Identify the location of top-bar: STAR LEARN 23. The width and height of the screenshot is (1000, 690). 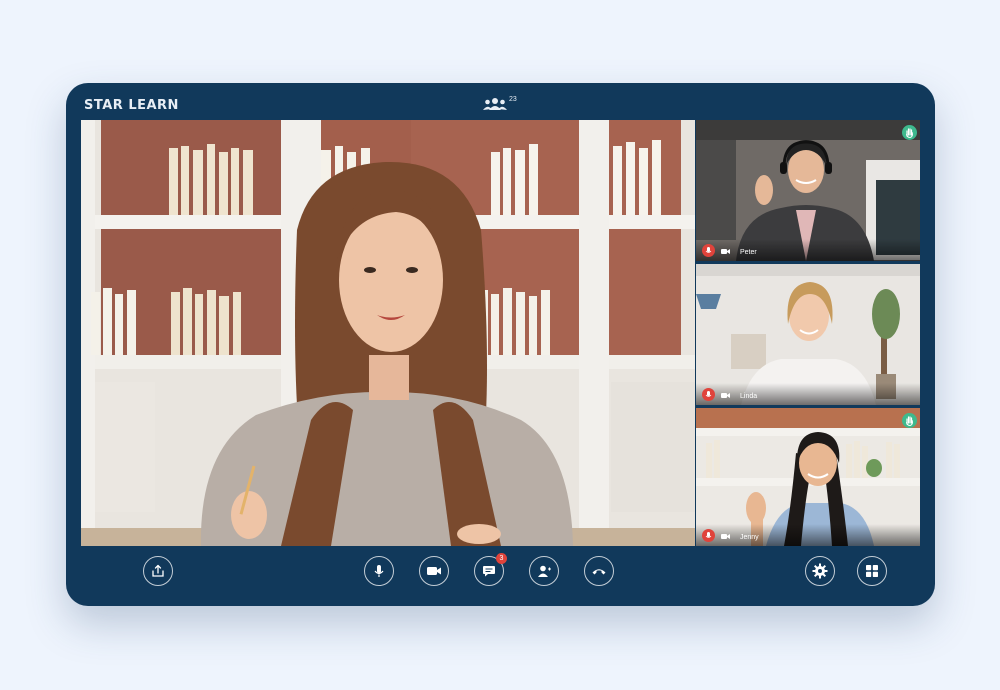
(500, 101).